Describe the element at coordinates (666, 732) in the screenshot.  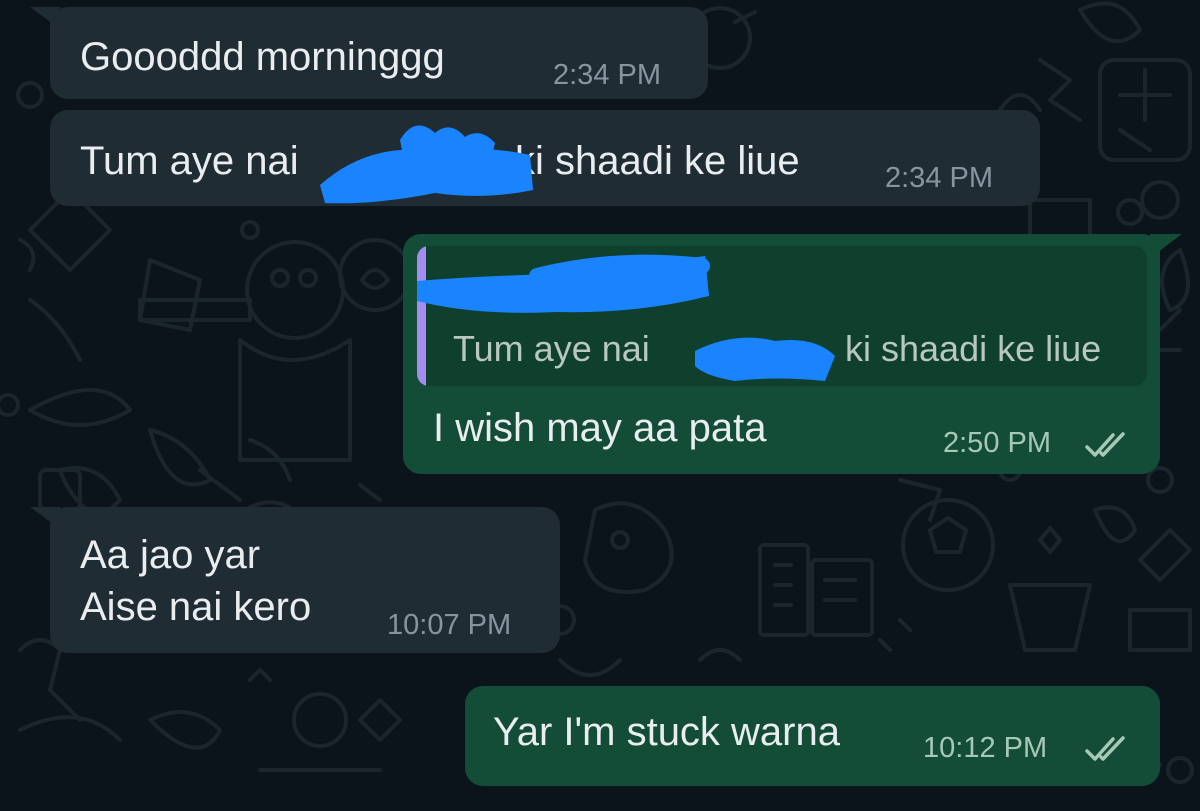
I see `message-text: Yar I'm stuck warna` at that location.